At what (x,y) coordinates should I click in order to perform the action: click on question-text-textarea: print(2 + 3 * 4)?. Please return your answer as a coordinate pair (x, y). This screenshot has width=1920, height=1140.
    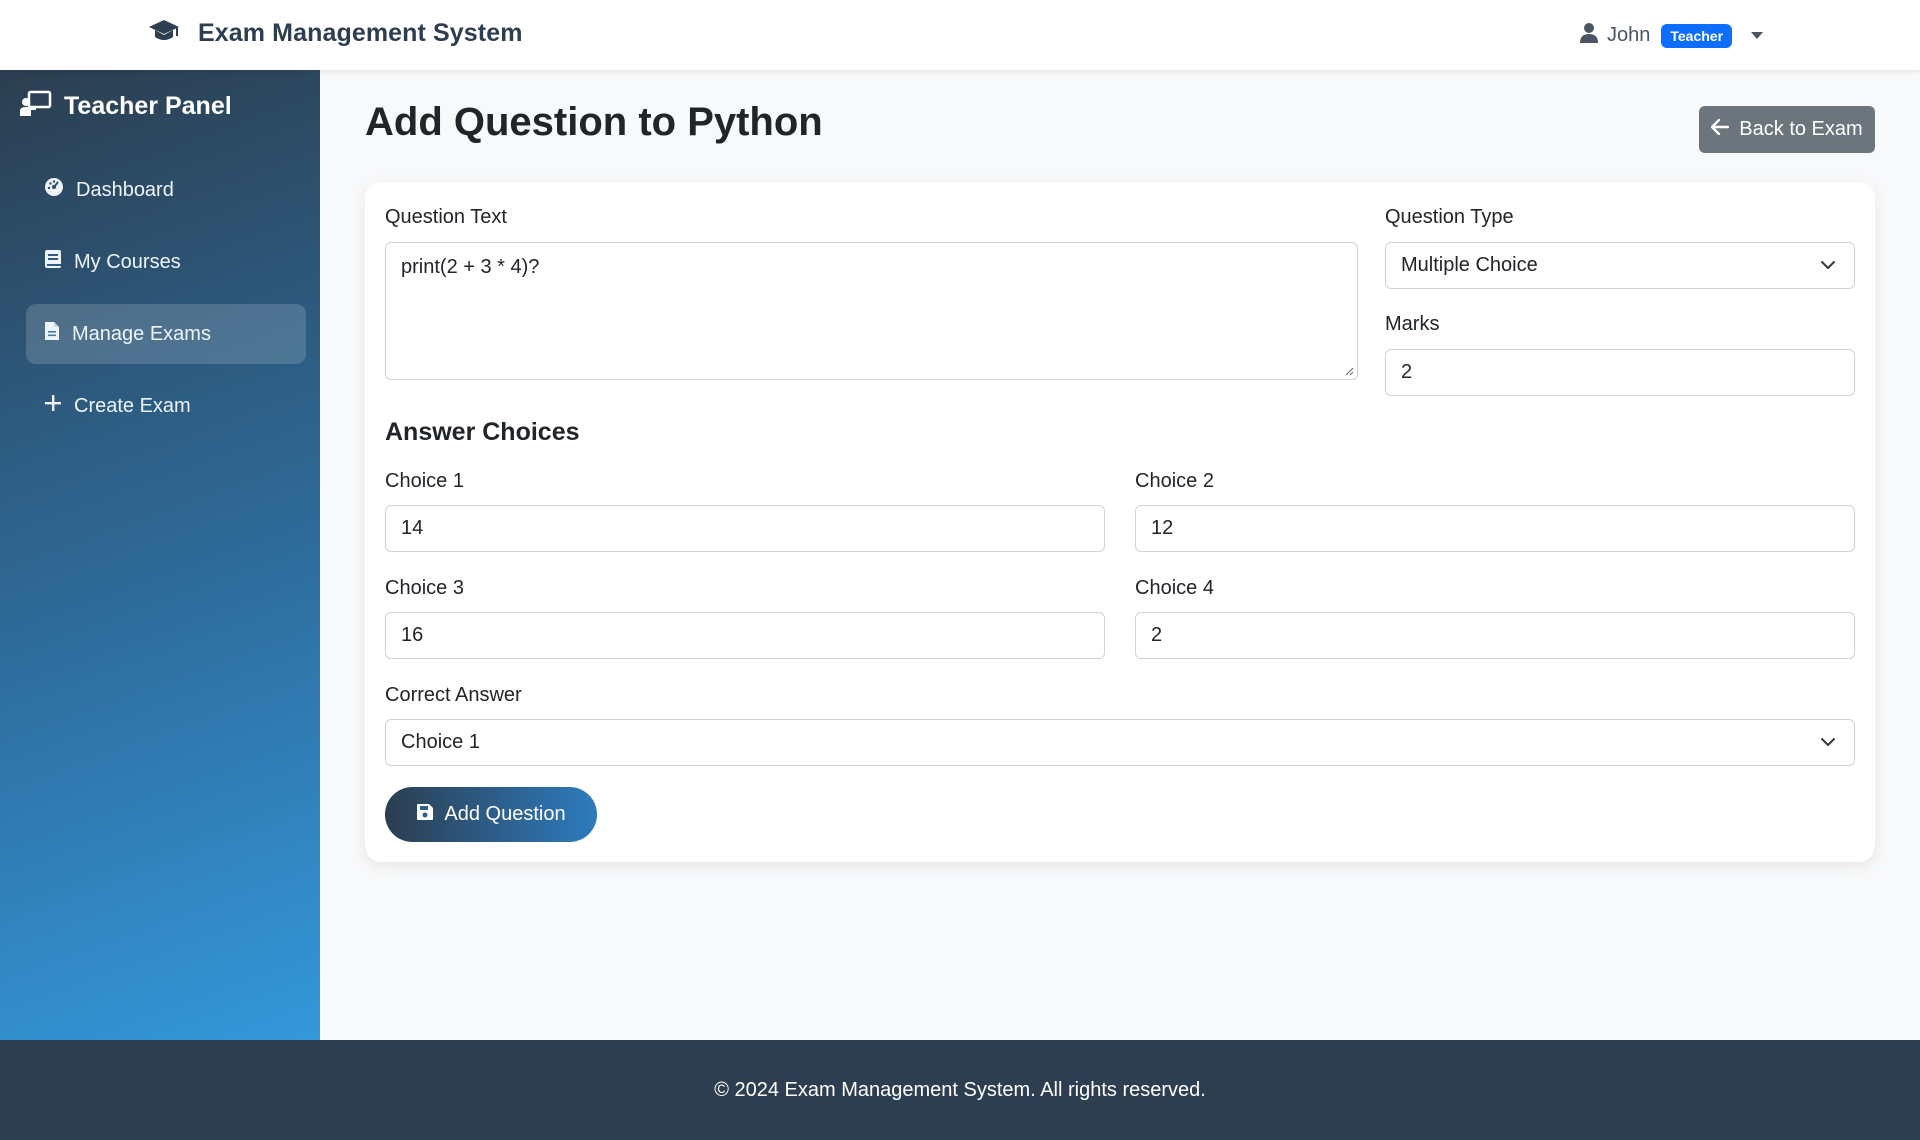
    Looking at the image, I should click on (871, 311).